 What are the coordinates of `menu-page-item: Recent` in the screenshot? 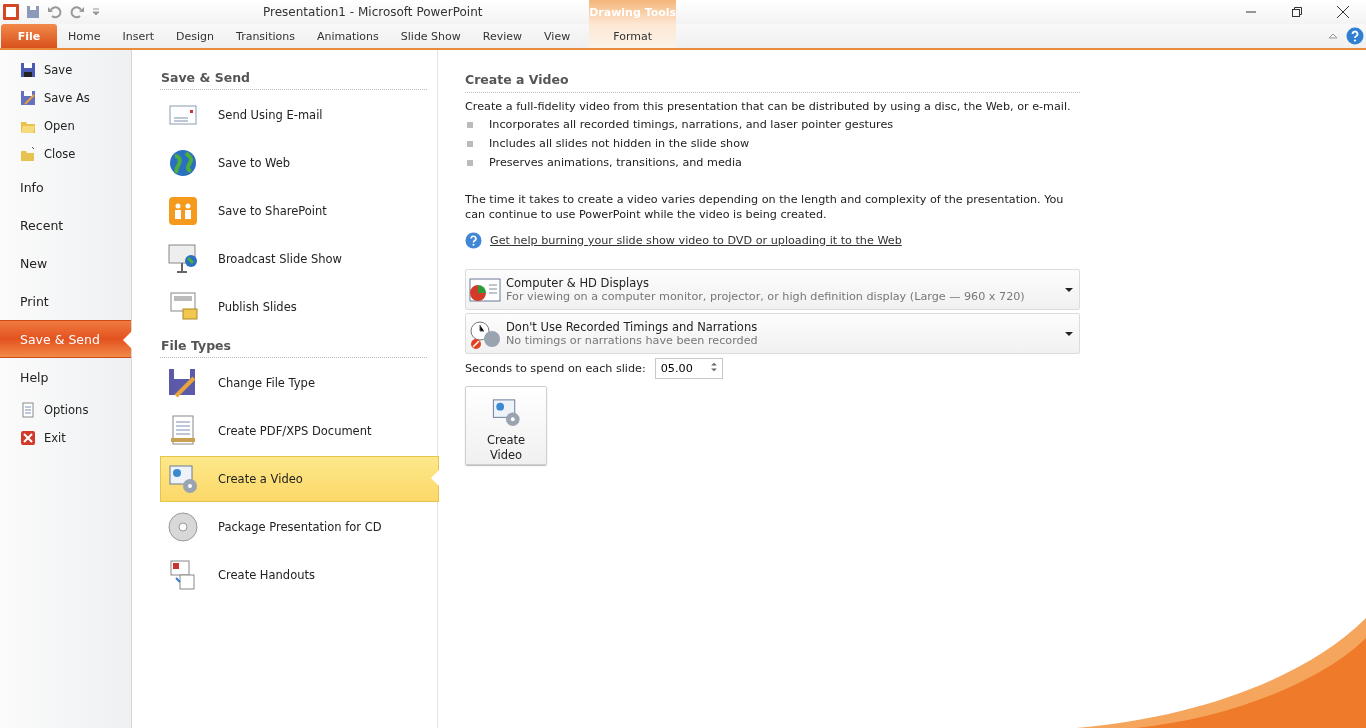 It's located at (65, 225).